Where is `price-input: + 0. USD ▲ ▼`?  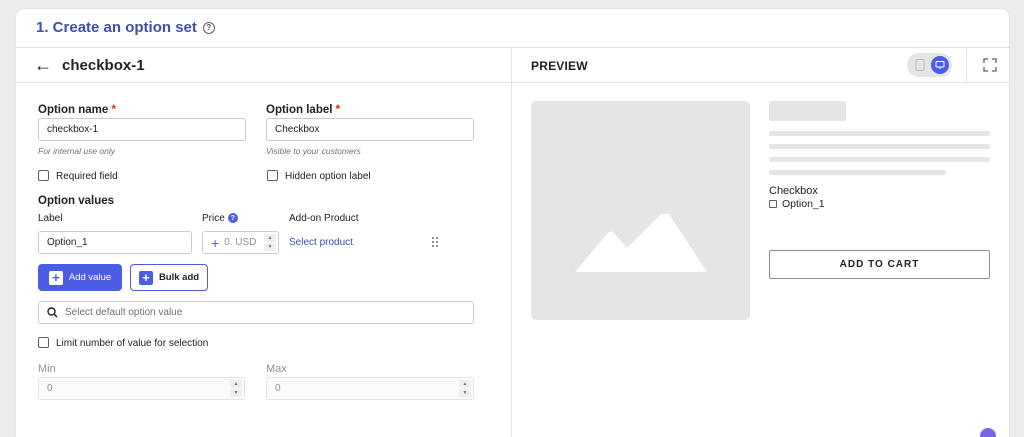
price-input: + 0. USD ▲ ▼ is located at coordinates (240, 242).